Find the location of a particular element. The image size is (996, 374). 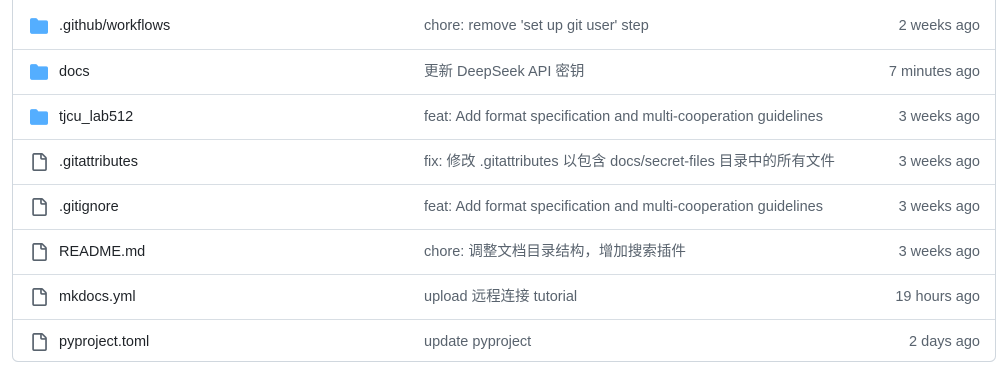

commit-message: chore: 调整文档目录结构，增加搜索插件 is located at coordinates (635, 252).